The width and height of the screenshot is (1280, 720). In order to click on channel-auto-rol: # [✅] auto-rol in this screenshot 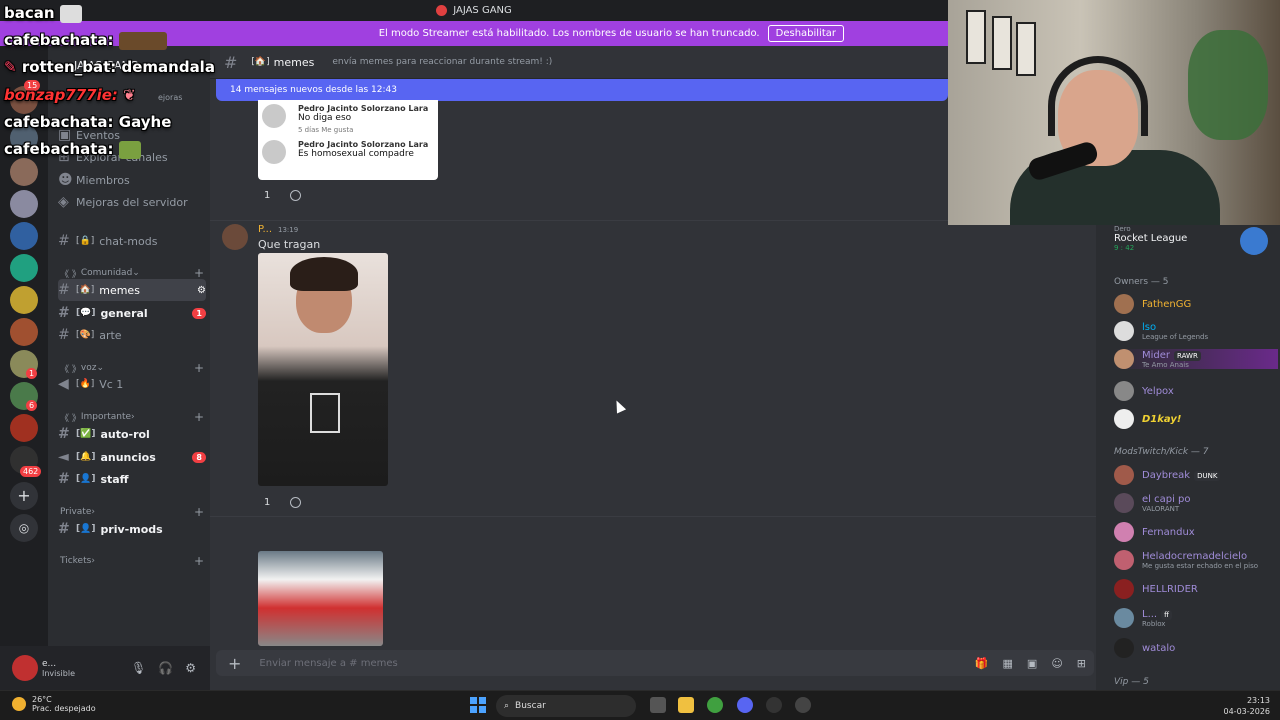, I will do `click(132, 434)`.